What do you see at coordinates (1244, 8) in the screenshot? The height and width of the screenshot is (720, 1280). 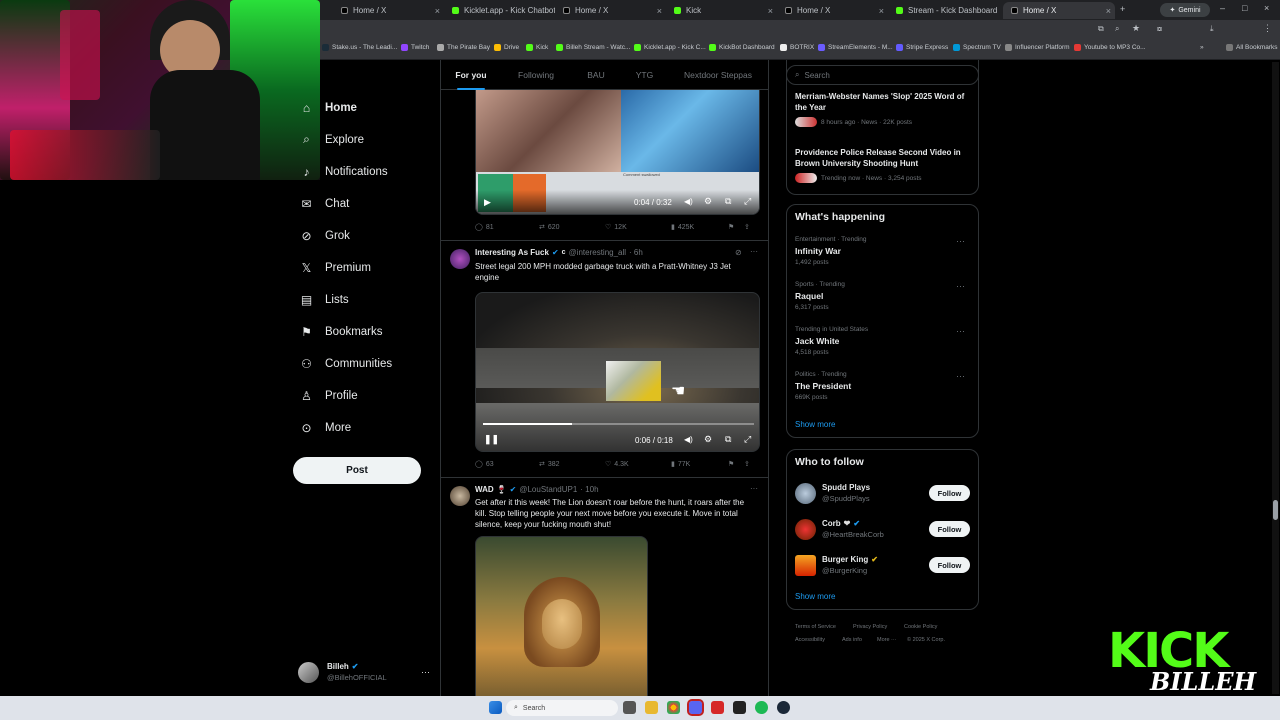 I see `maximize-icon: □` at bounding box center [1244, 8].